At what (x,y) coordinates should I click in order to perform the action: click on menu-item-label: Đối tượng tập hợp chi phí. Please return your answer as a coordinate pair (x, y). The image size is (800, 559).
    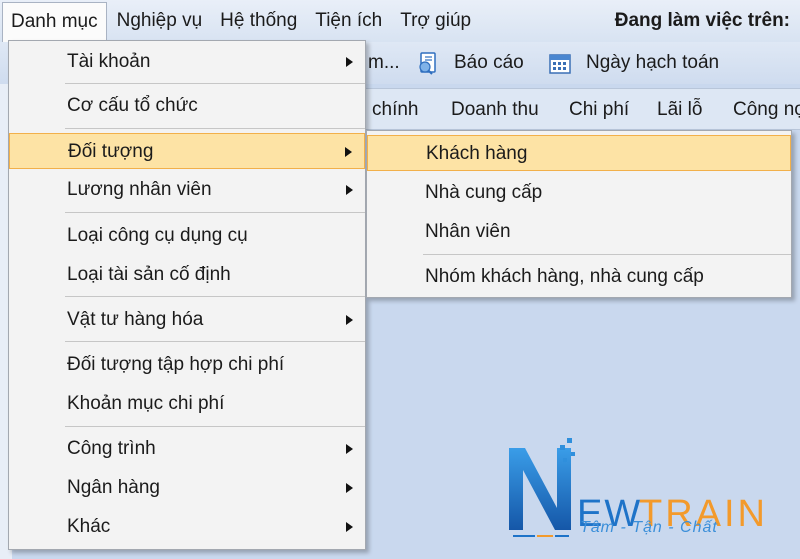
    Looking at the image, I should click on (176, 364).